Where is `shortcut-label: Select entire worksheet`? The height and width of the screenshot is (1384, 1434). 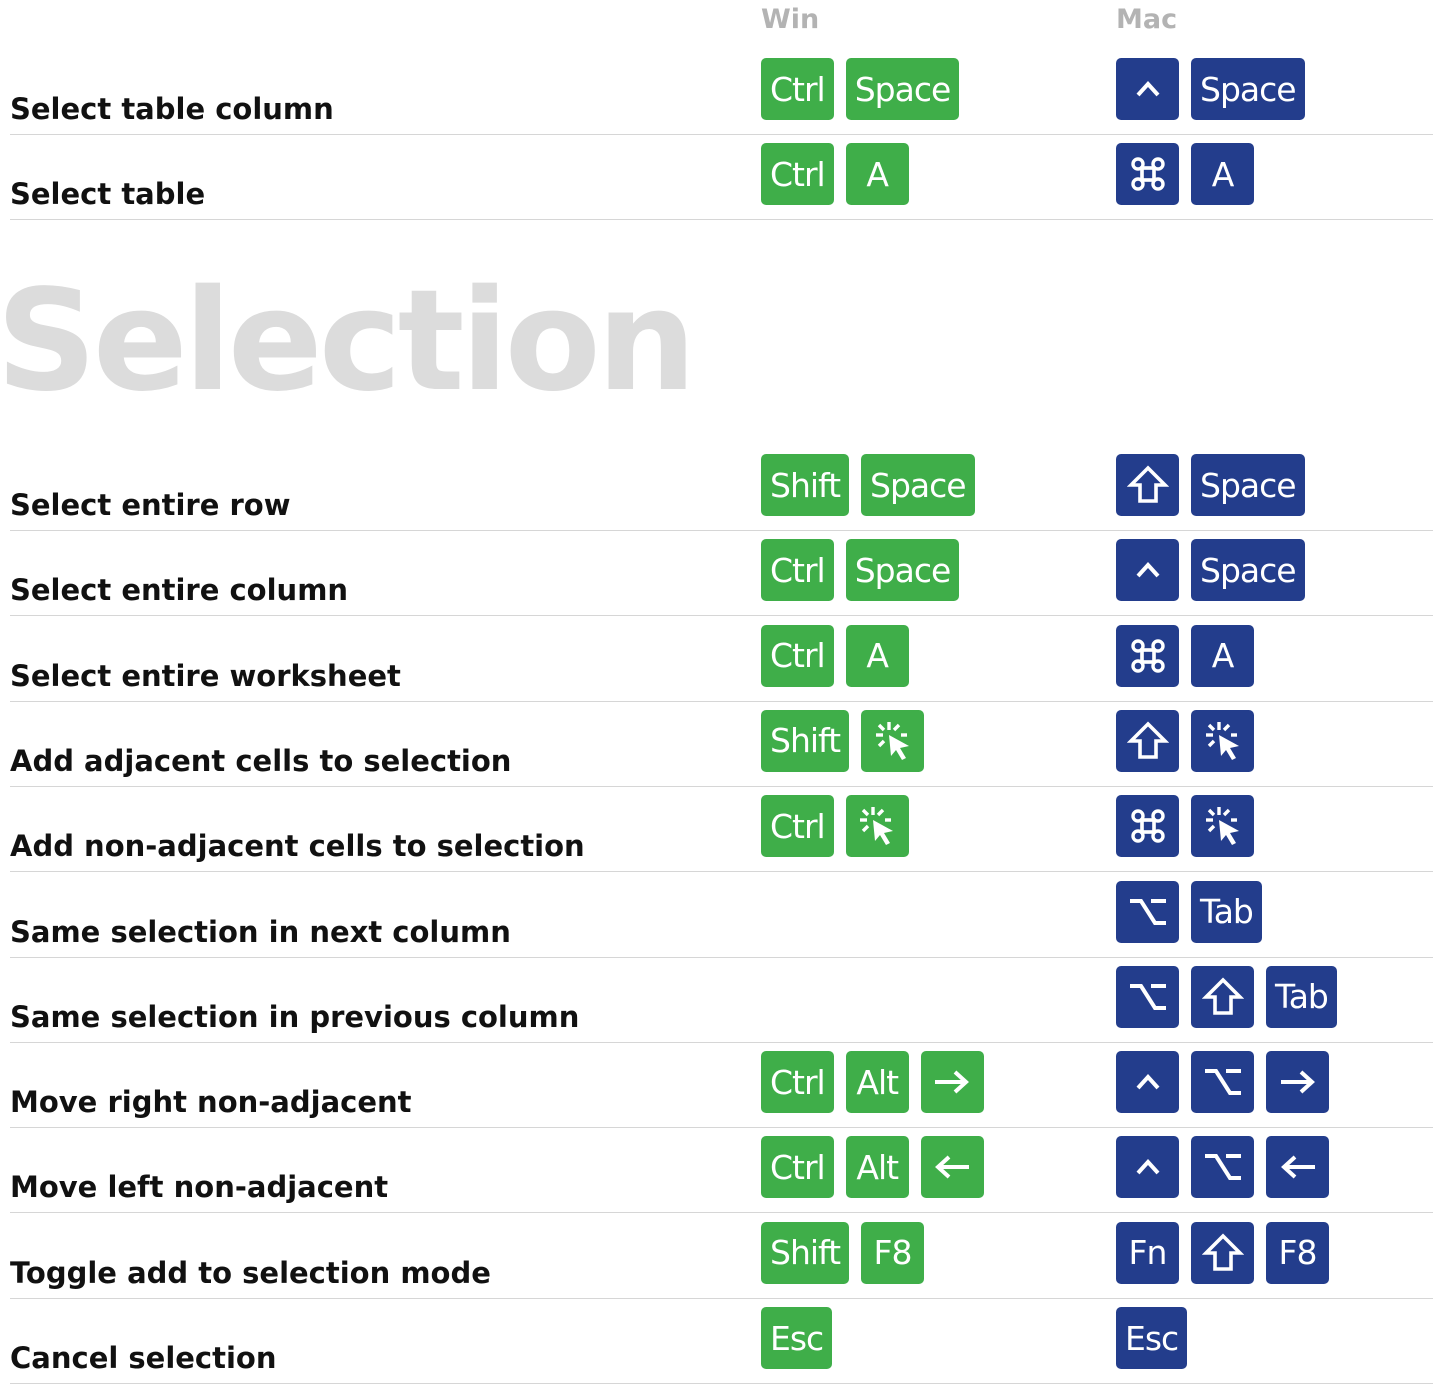 shortcut-label: Select entire worksheet is located at coordinates (205, 675).